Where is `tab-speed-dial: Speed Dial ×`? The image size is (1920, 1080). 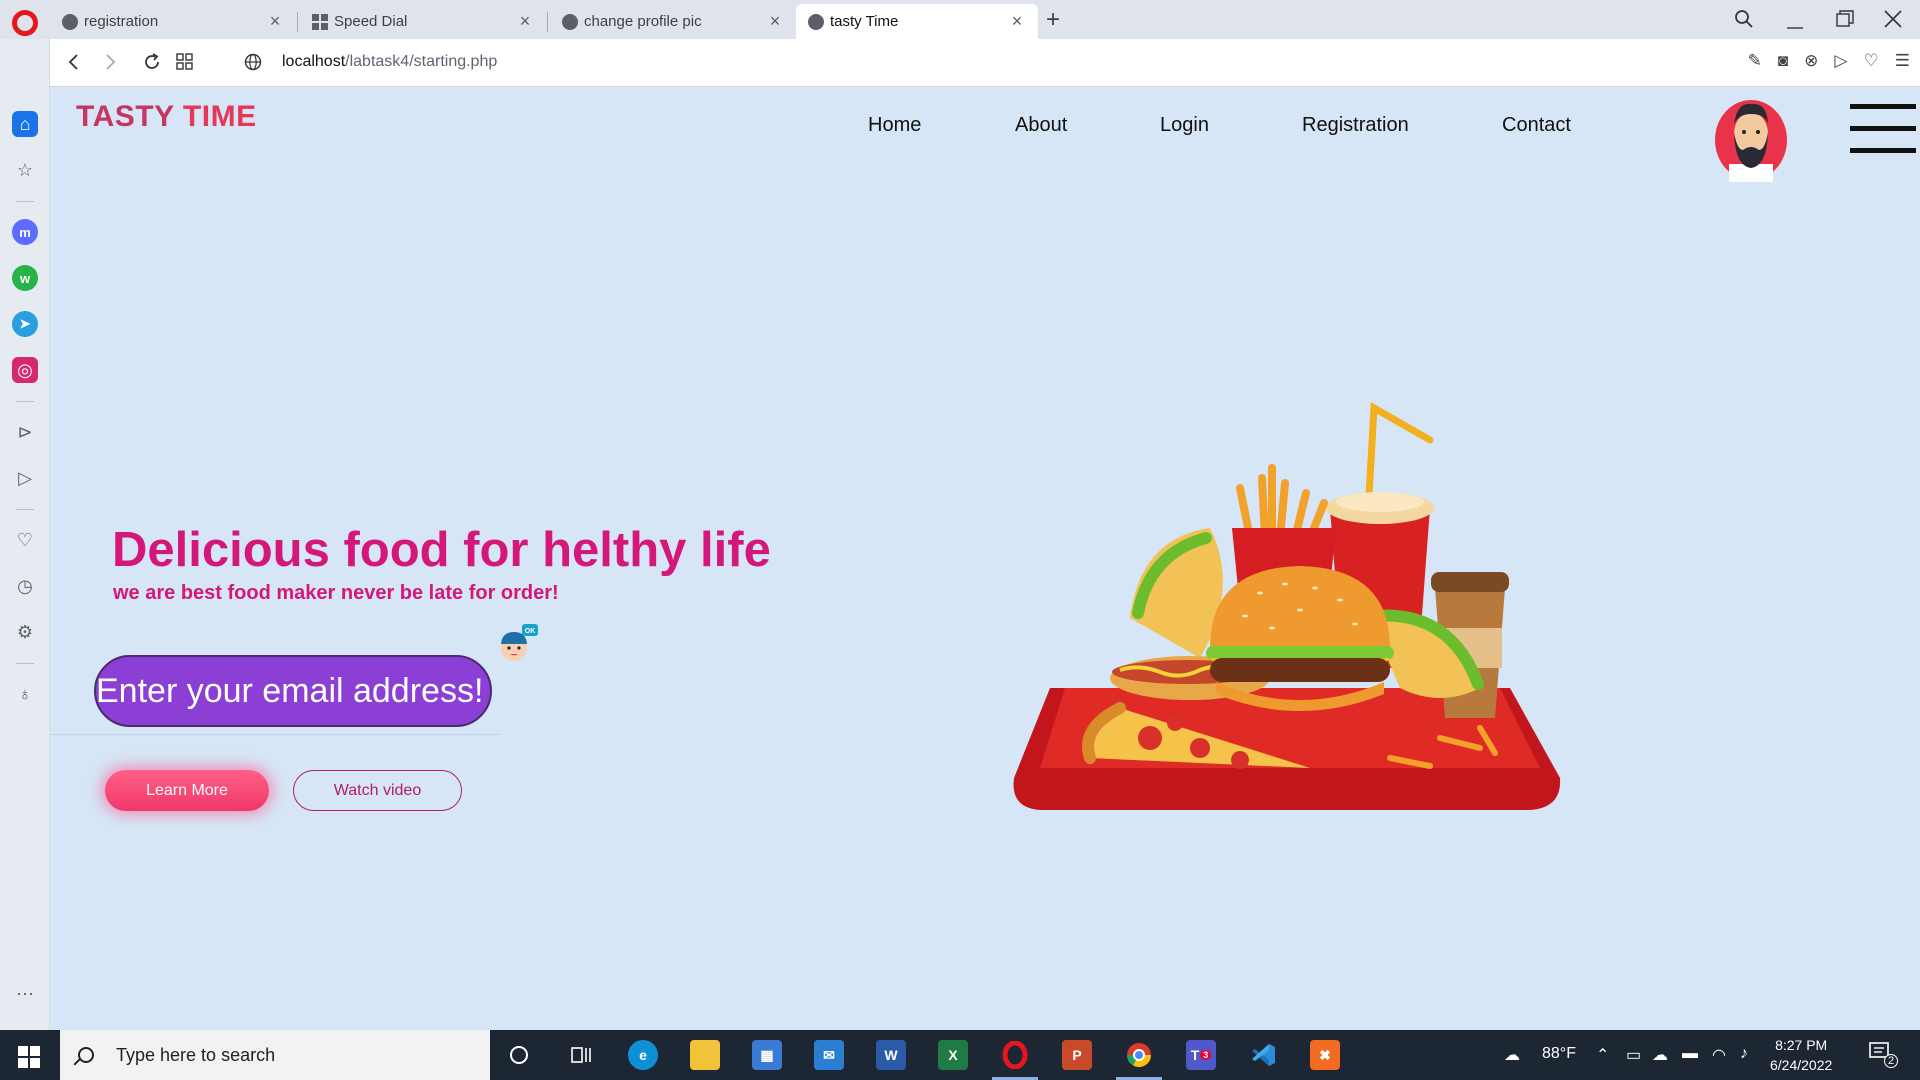
tab-speed-dial: Speed Dial × is located at coordinates (423, 21).